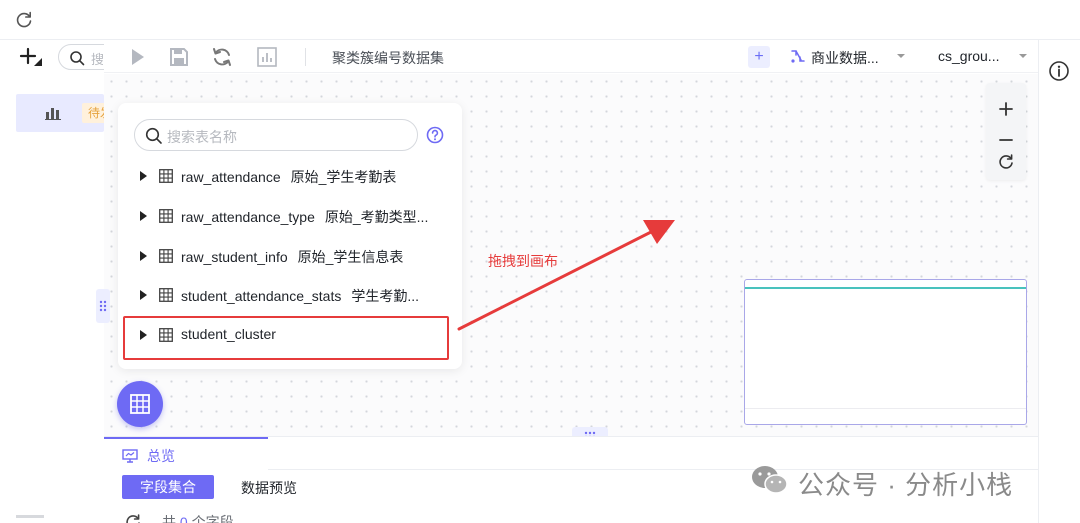  What do you see at coordinates (523, 261) in the screenshot?
I see `annotation-text: 拖拽到画布` at bounding box center [523, 261].